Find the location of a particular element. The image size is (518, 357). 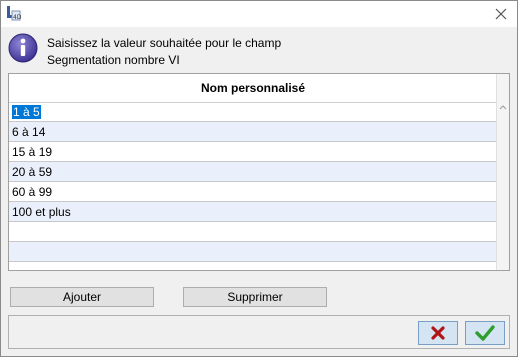

table-row: 1 à 5 is located at coordinates (253, 112).